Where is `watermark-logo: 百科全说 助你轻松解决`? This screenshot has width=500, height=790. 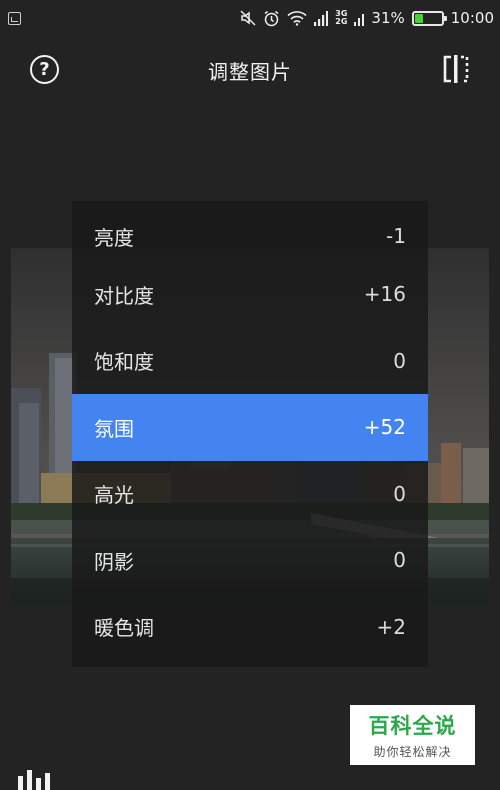
watermark-logo: 百科全说 助你轻松解决 is located at coordinates (412, 735).